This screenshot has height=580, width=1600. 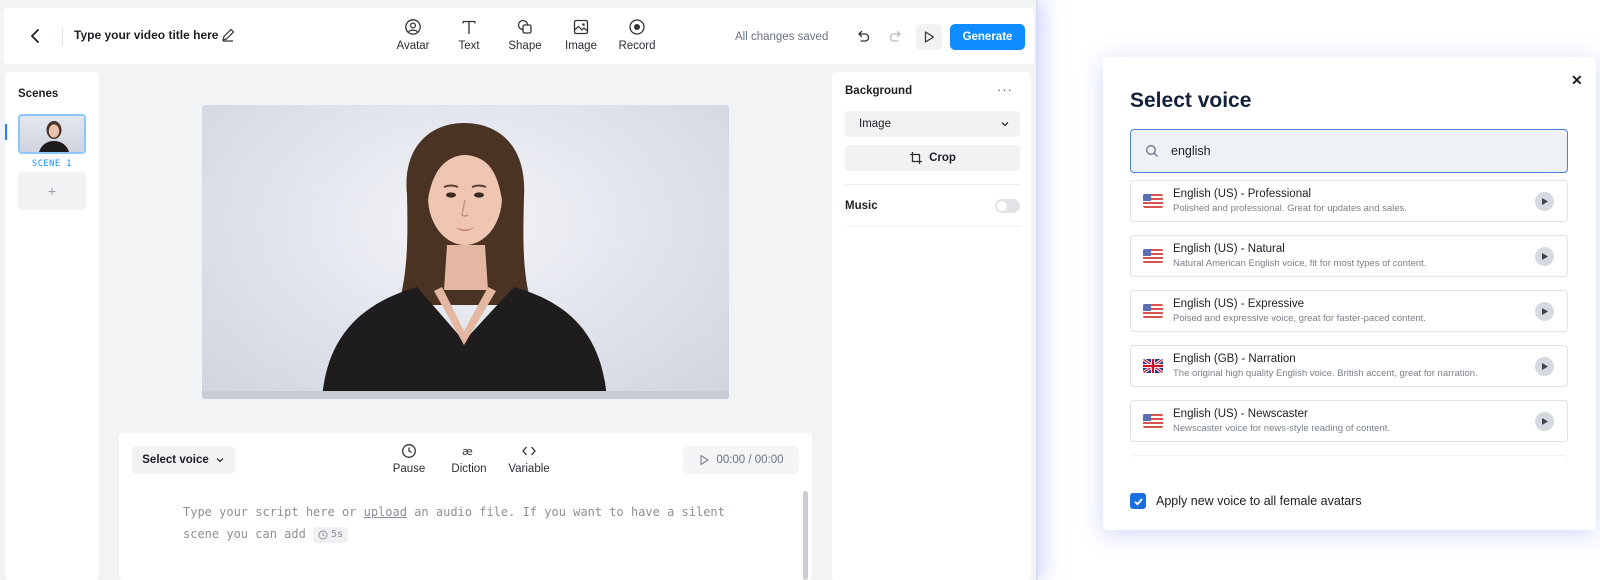 I want to click on select-voice-label: Select voice, so click(x=175, y=460).